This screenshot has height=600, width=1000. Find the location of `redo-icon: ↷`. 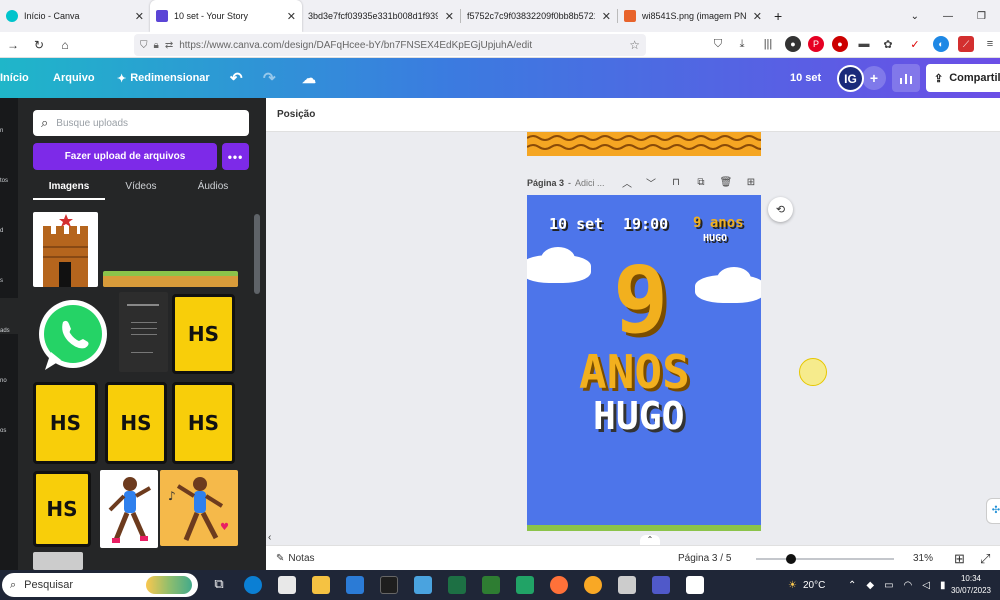

redo-icon: ↷ is located at coordinates (269, 78).